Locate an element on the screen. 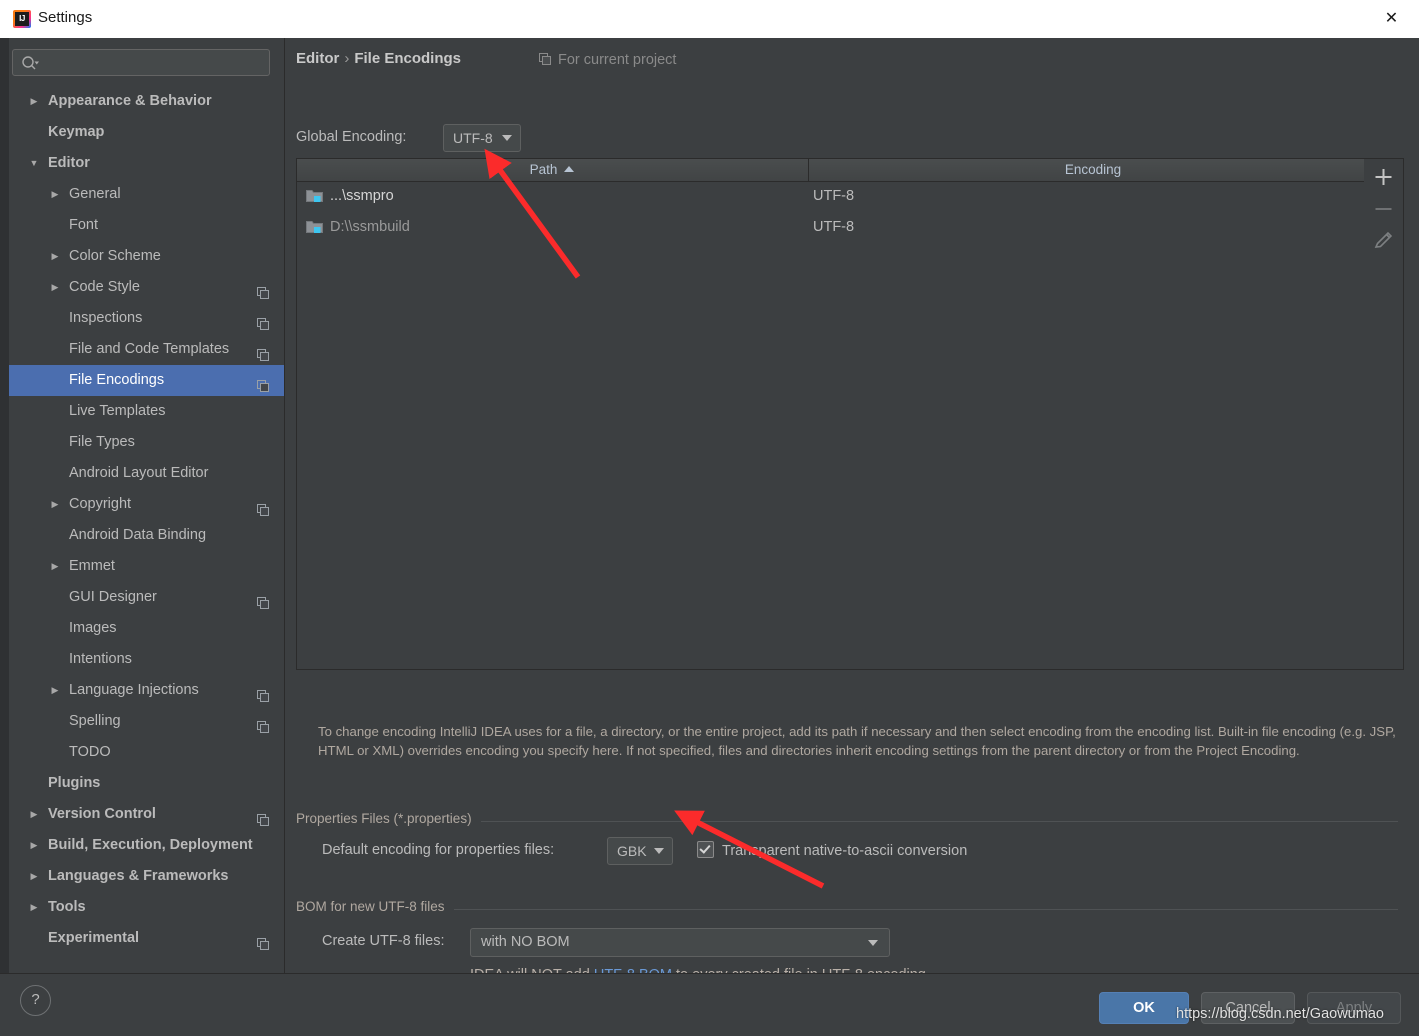 The width and height of the screenshot is (1419, 1036). sidebar-item-file-encodings: File Encodings is located at coordinates (146, 380).